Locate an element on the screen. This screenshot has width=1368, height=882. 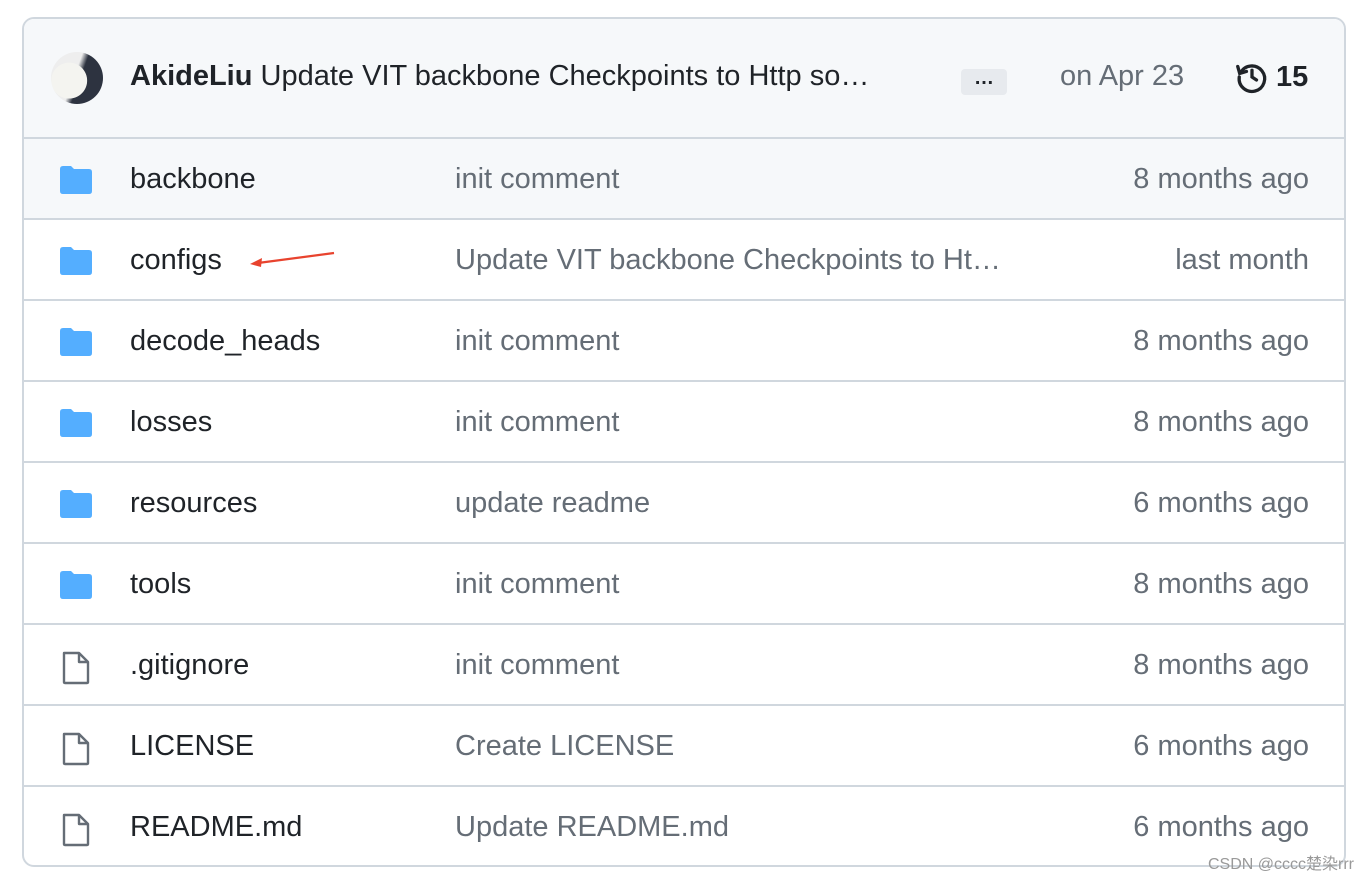
file-row: decode_heads init comment 8 months ago is located at coordinates (684, 341).